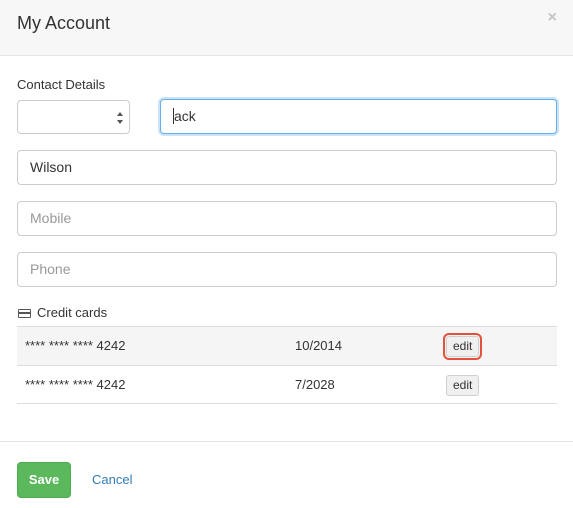 This screenshot has height=508, width=573. I want to click on last-name-field: Wilson, so click(287, 167).